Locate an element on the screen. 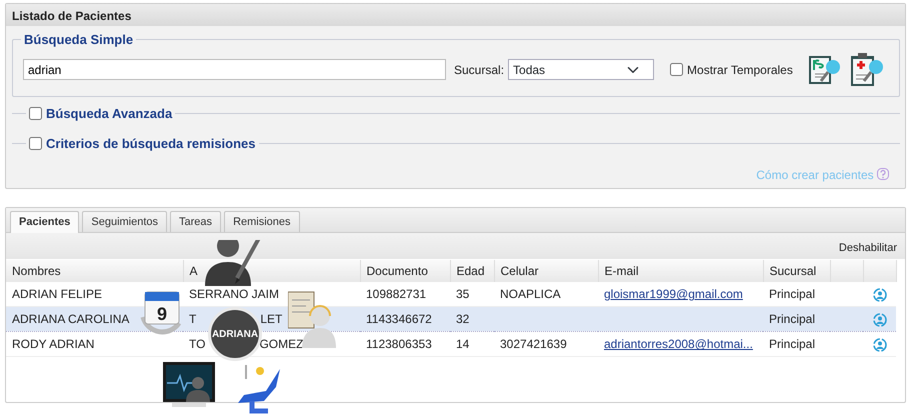  column-header: E-mail is located at coordinates (621, 271).